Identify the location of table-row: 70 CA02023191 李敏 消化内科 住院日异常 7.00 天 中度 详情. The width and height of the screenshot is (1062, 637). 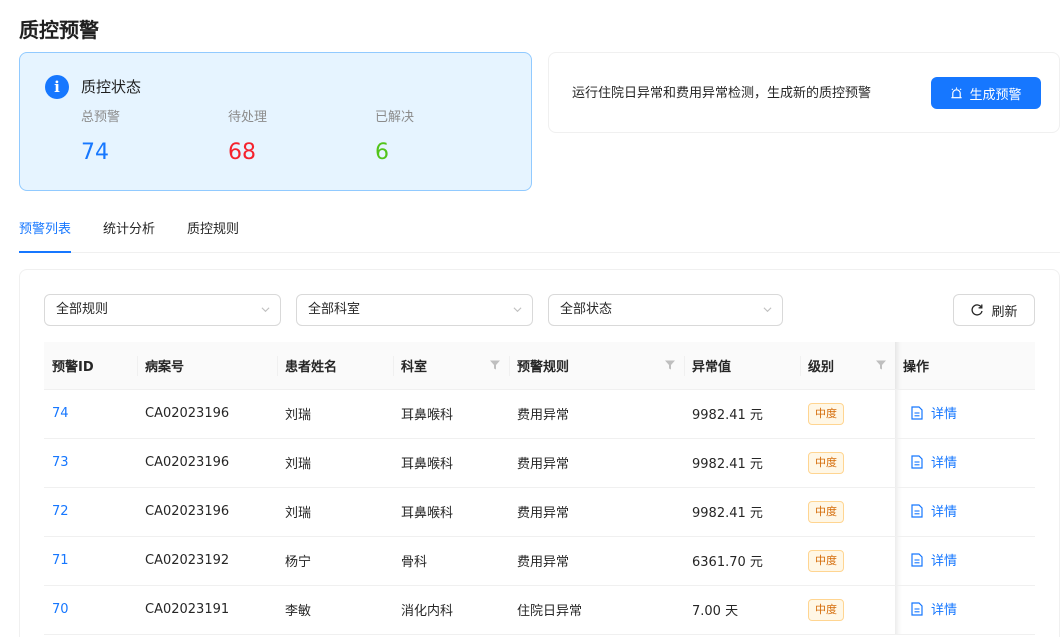
(539, 610).